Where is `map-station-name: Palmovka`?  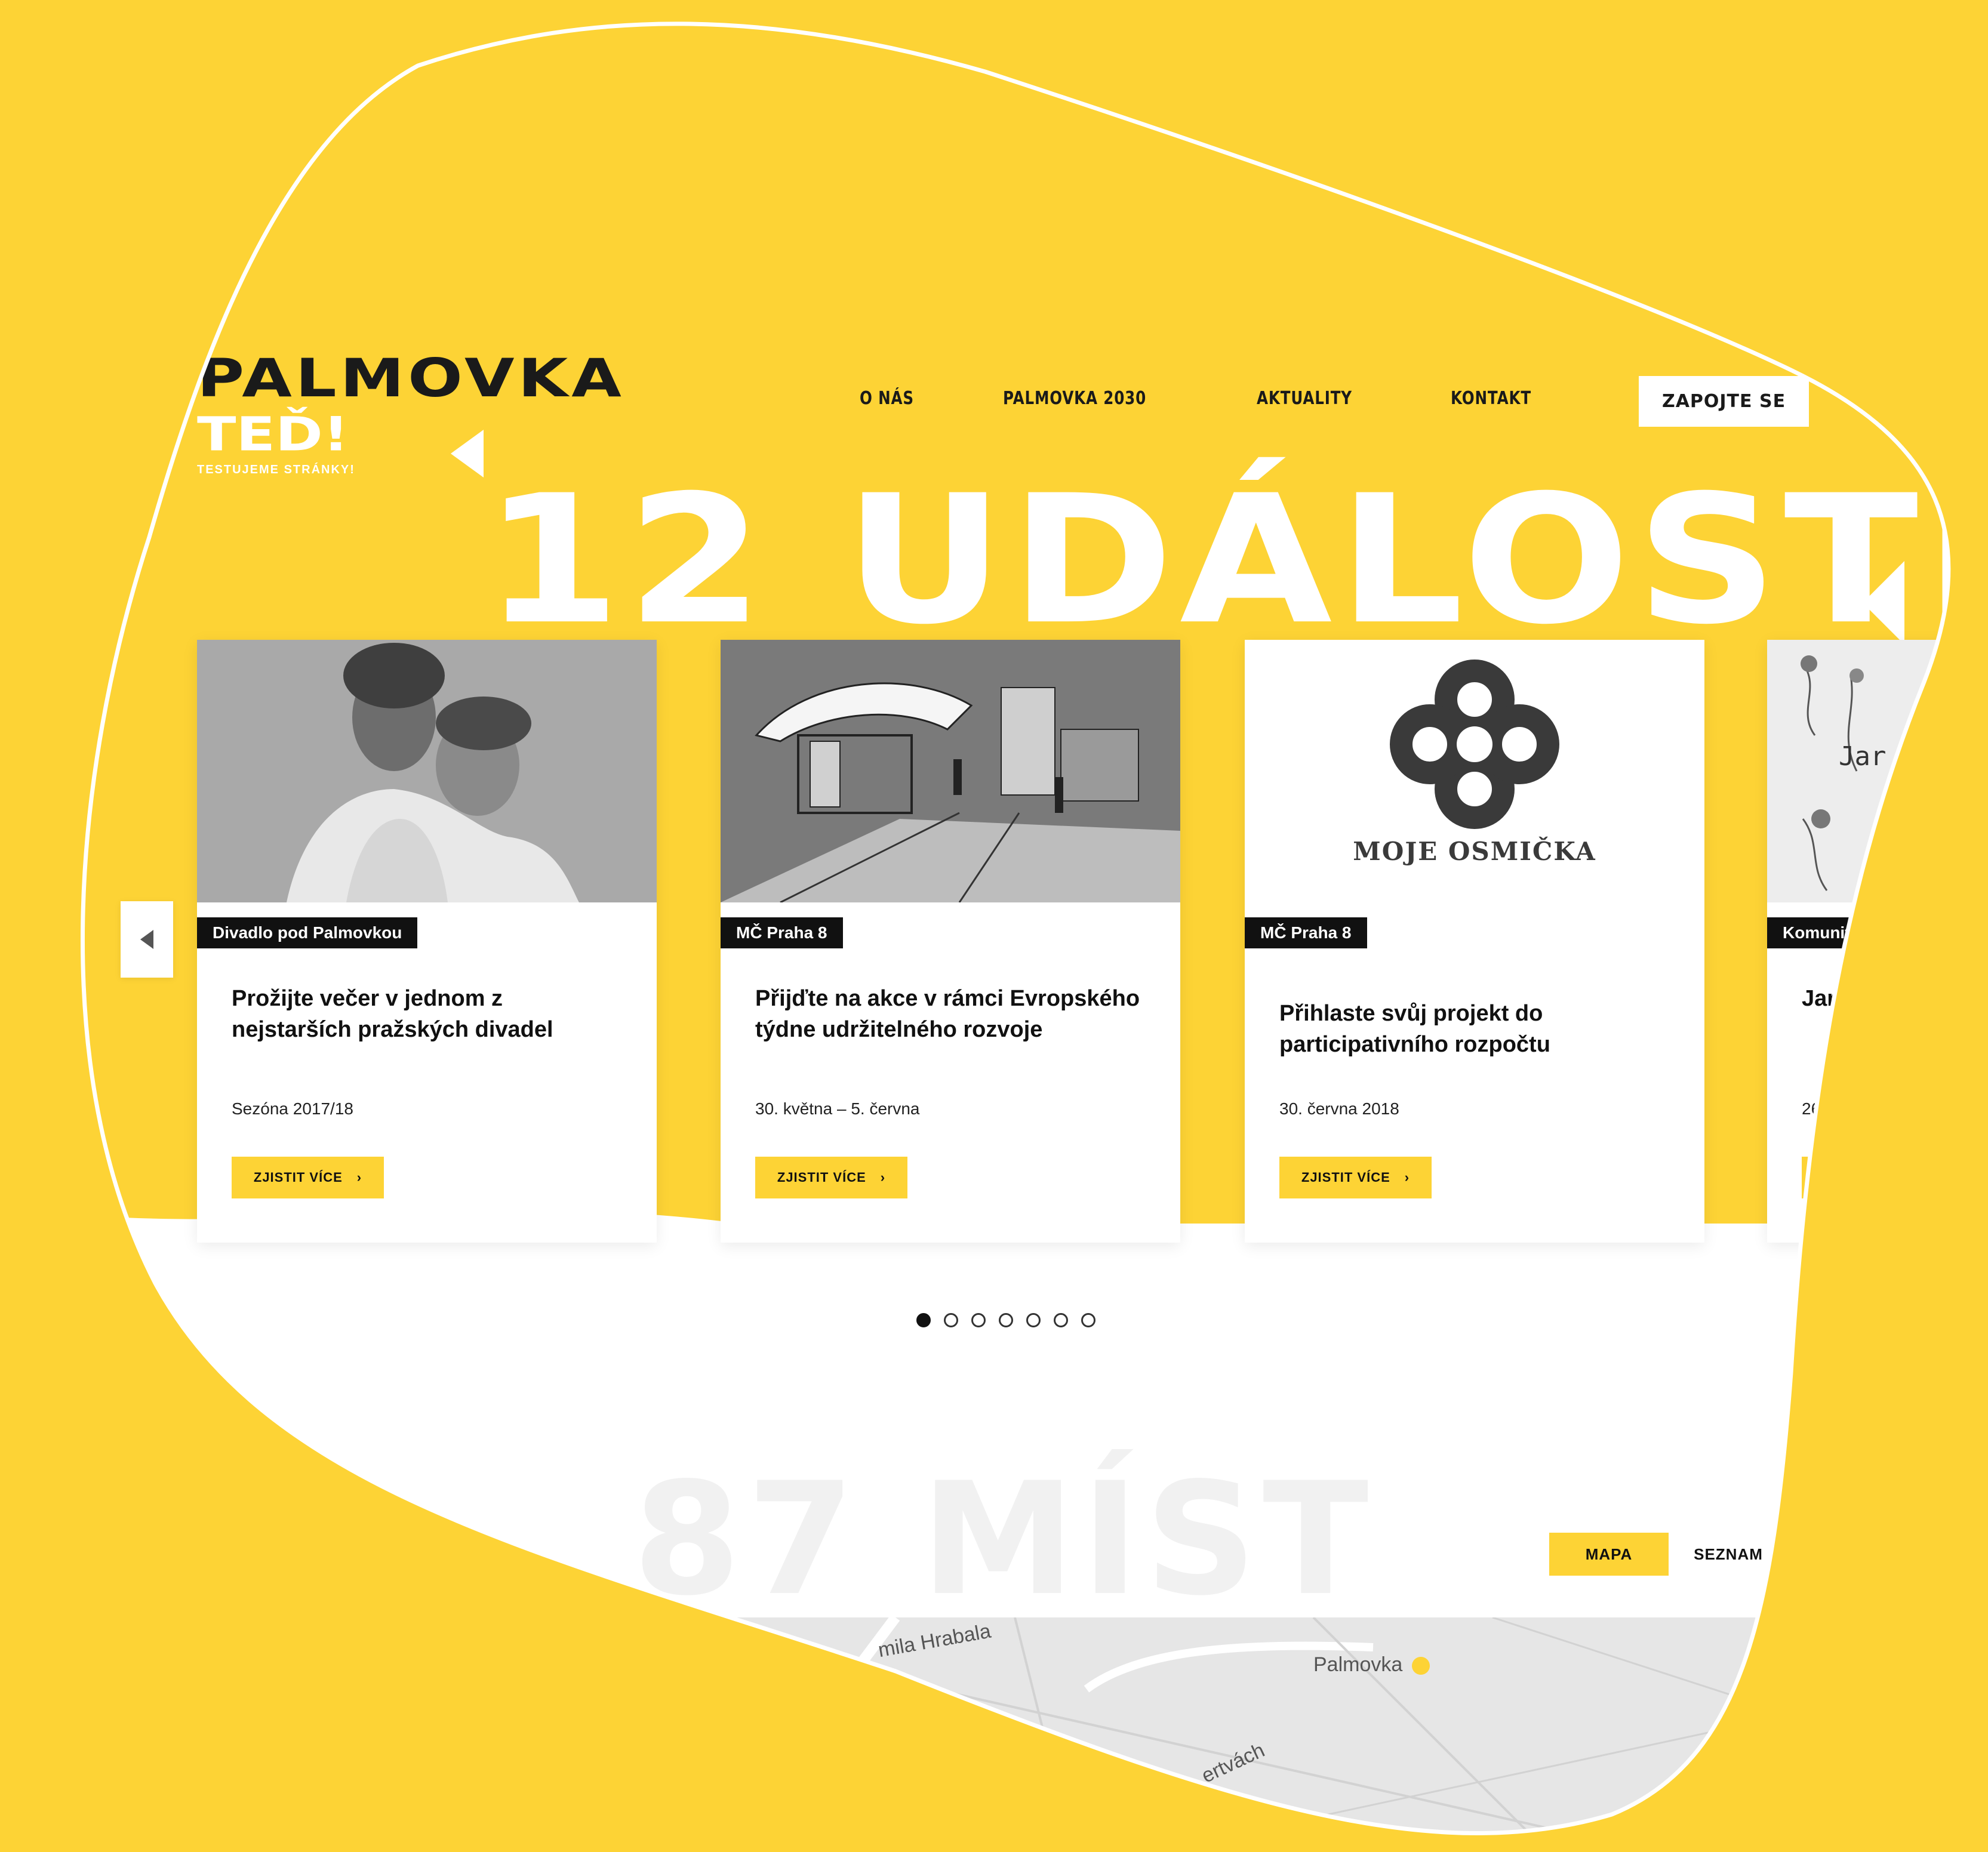
map-station-name: Palmovka is located at coordinates (1358, 1664).